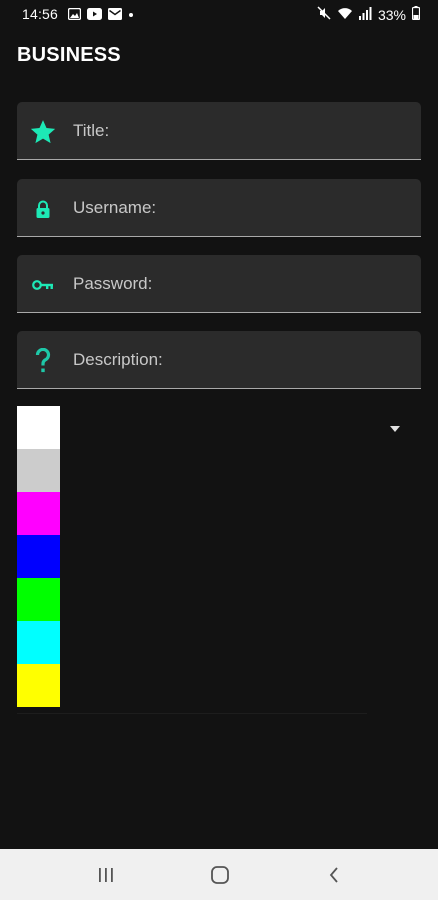  I want to click on home-button, so click(220, 875).